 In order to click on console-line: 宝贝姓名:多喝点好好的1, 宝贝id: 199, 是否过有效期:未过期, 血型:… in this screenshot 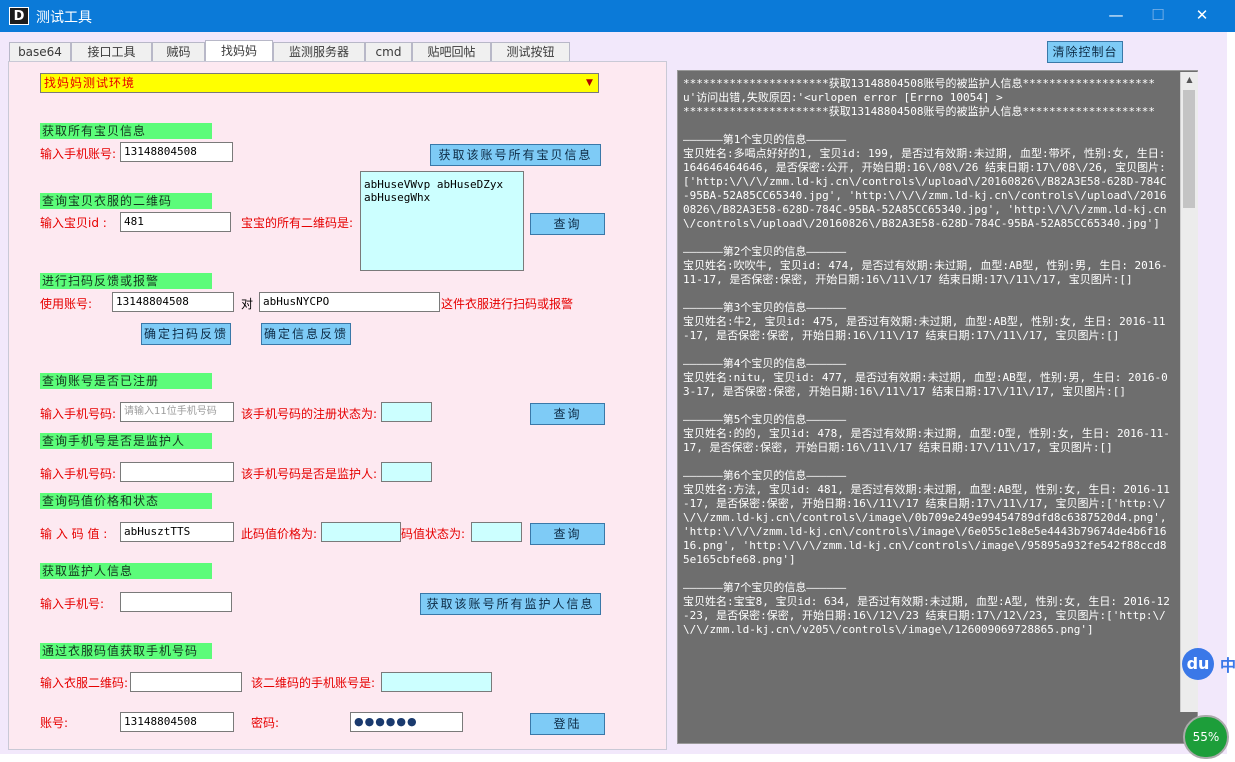, I will do `click(927, 188)`.